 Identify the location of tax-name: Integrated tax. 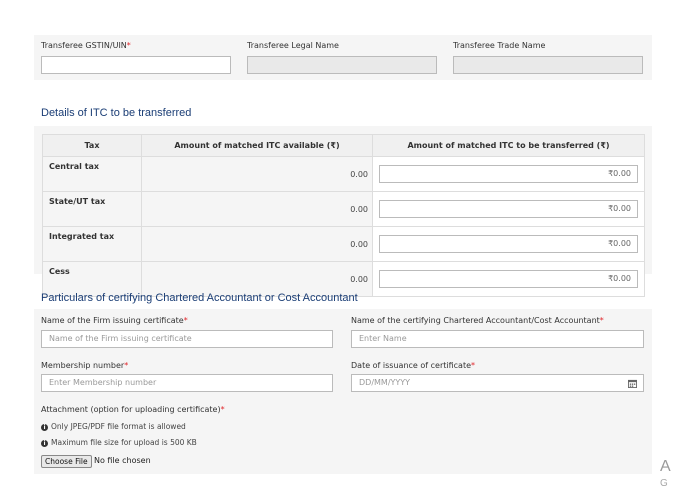
(92, 244).